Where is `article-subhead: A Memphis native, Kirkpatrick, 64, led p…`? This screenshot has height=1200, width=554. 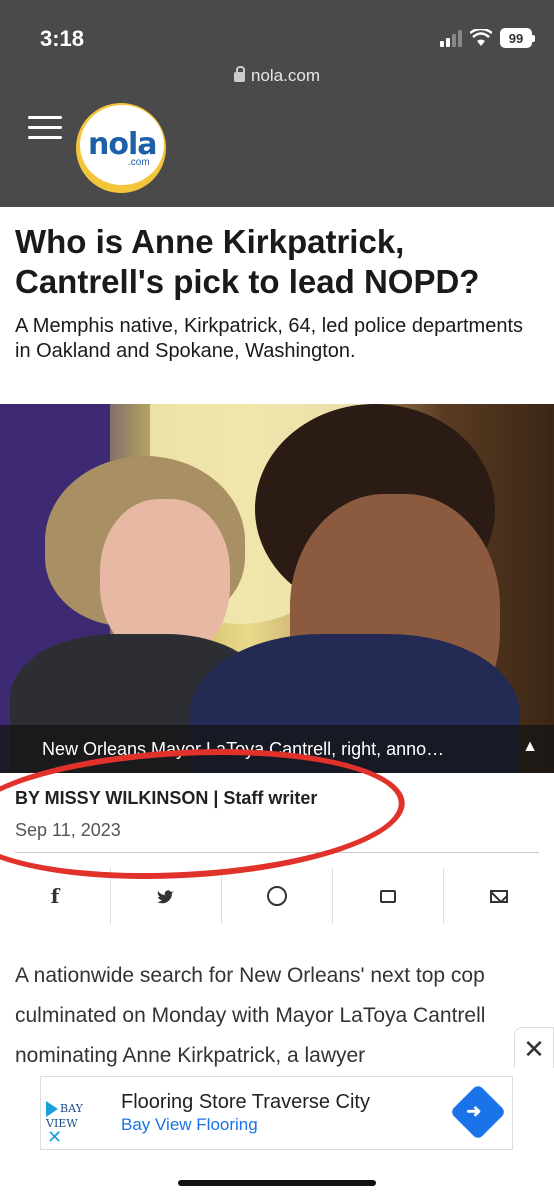
article-subhead: A Memphis native, Kirkpatrick, 64, led p… is located at coordinates (269, 338).